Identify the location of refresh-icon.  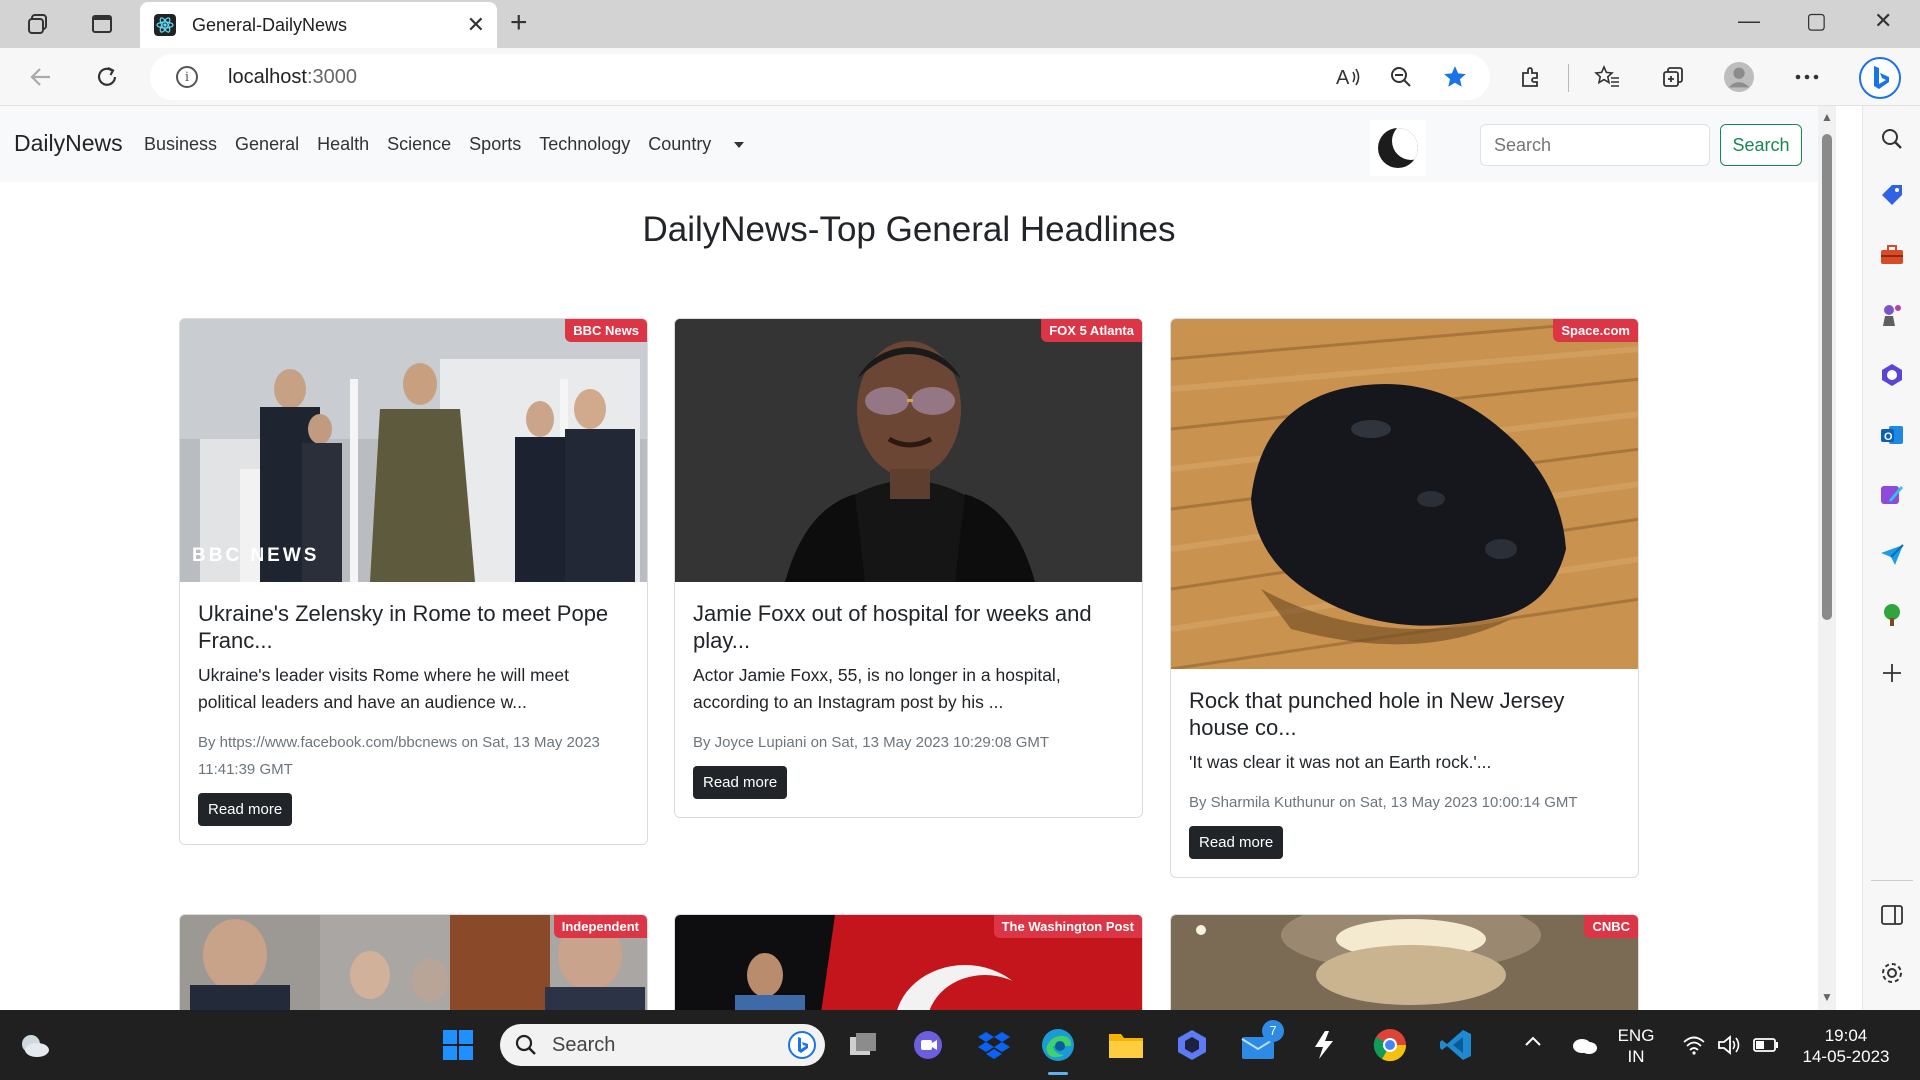
(107, 77).